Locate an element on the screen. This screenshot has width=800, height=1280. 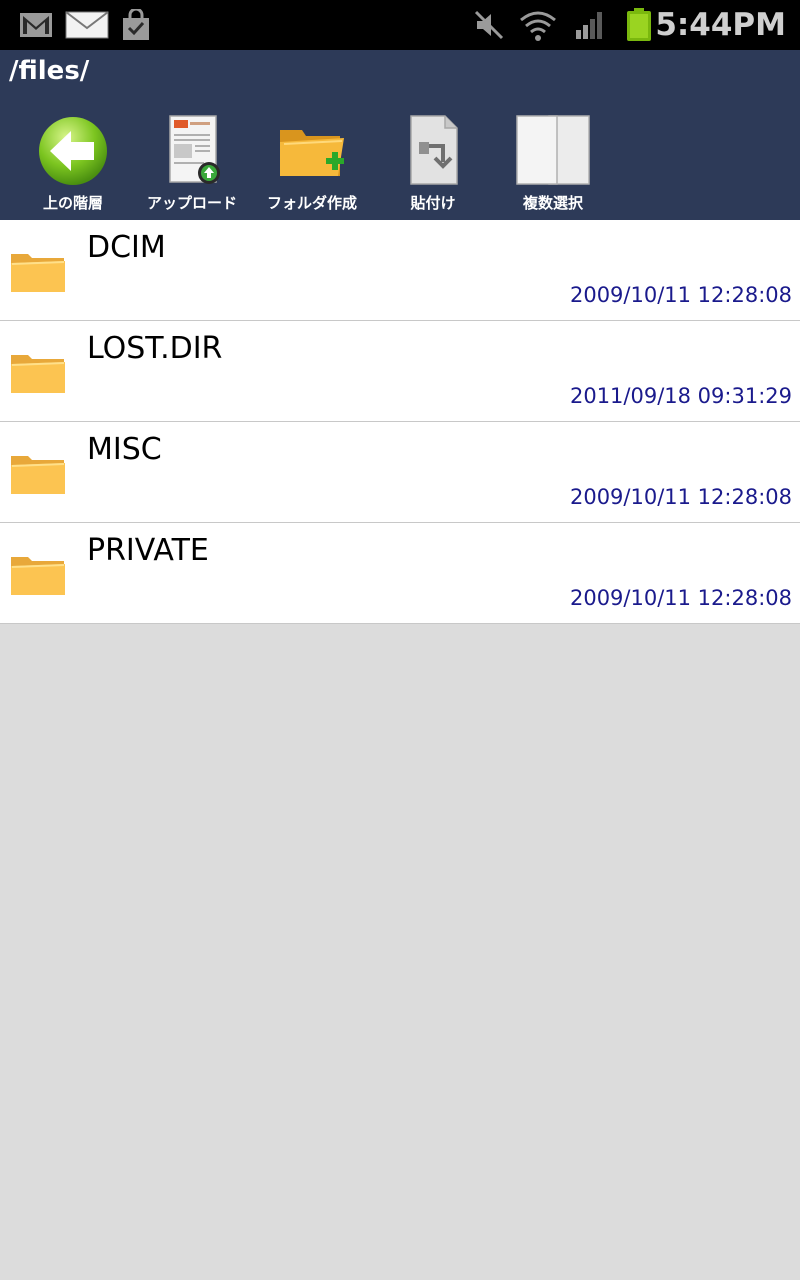
current-path: /files/ is located at coordinates (49, 71).